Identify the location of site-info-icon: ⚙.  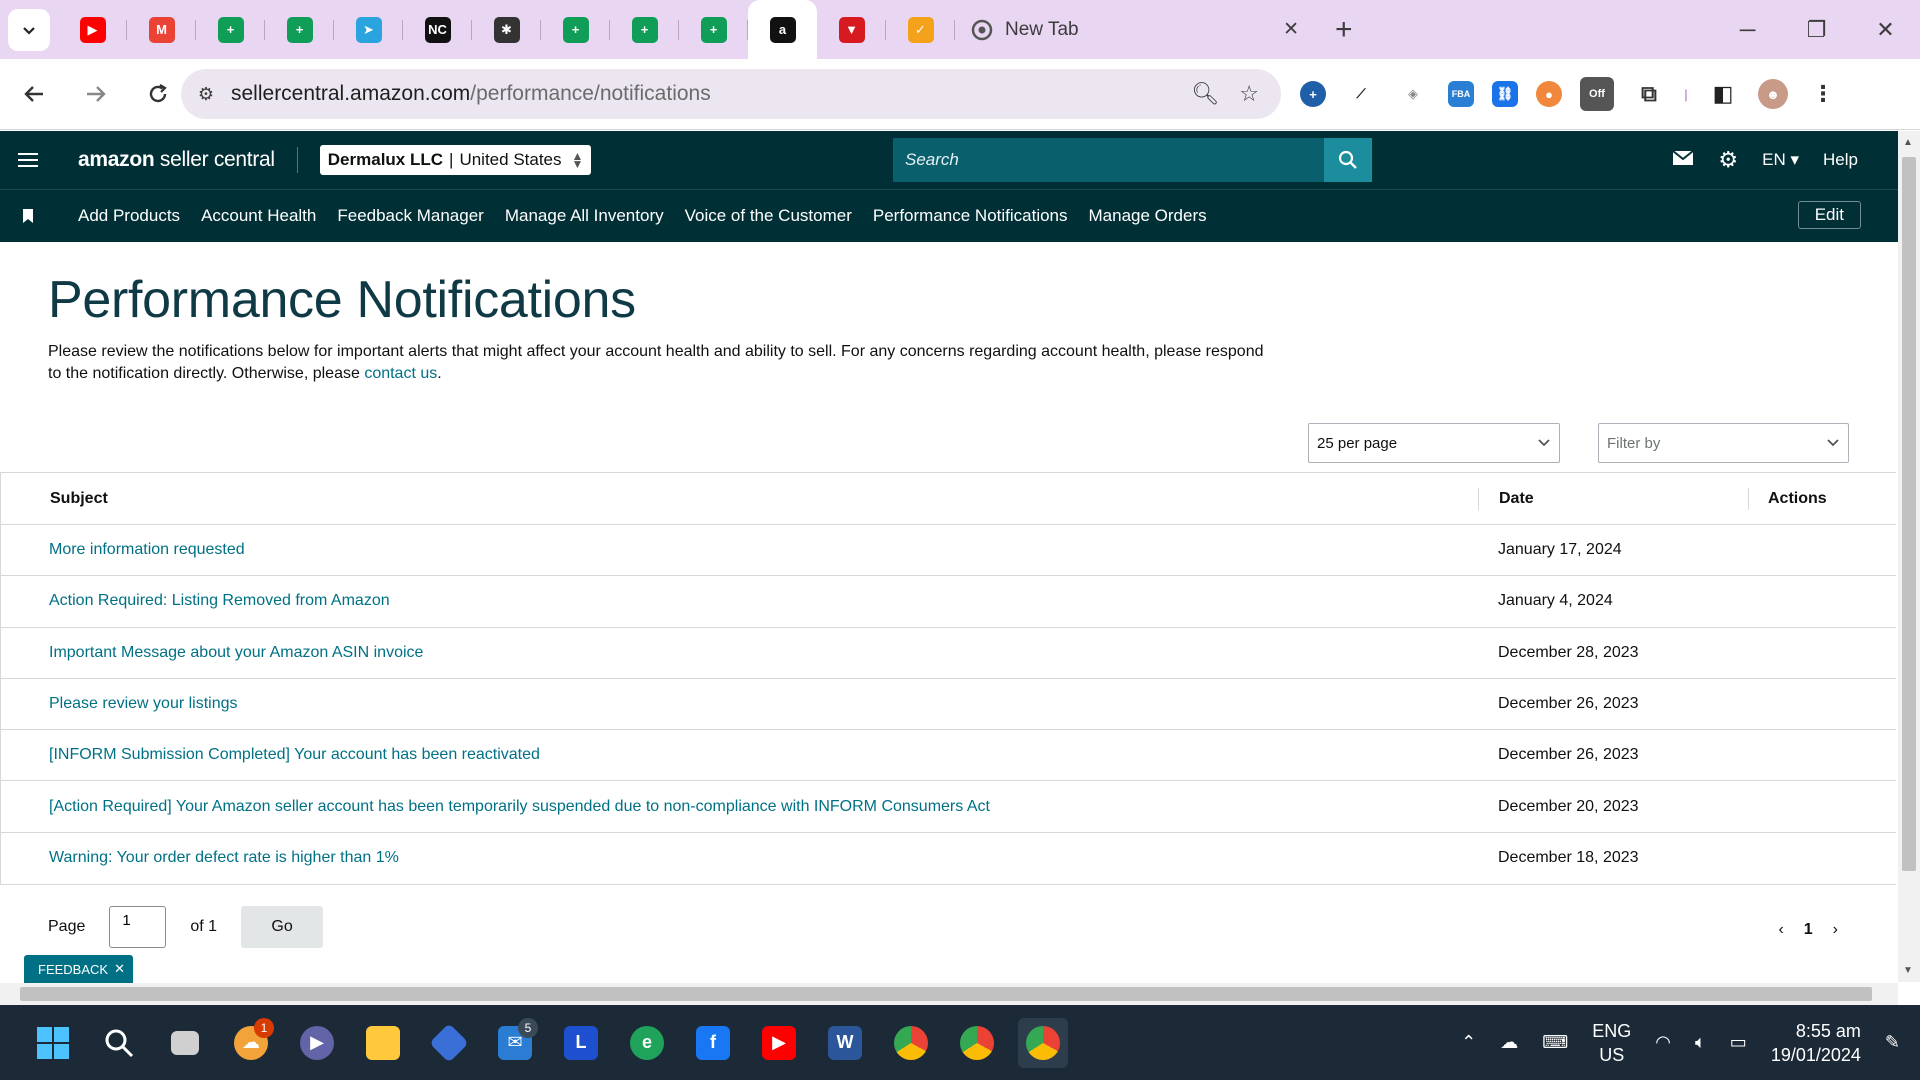
(206, 94).